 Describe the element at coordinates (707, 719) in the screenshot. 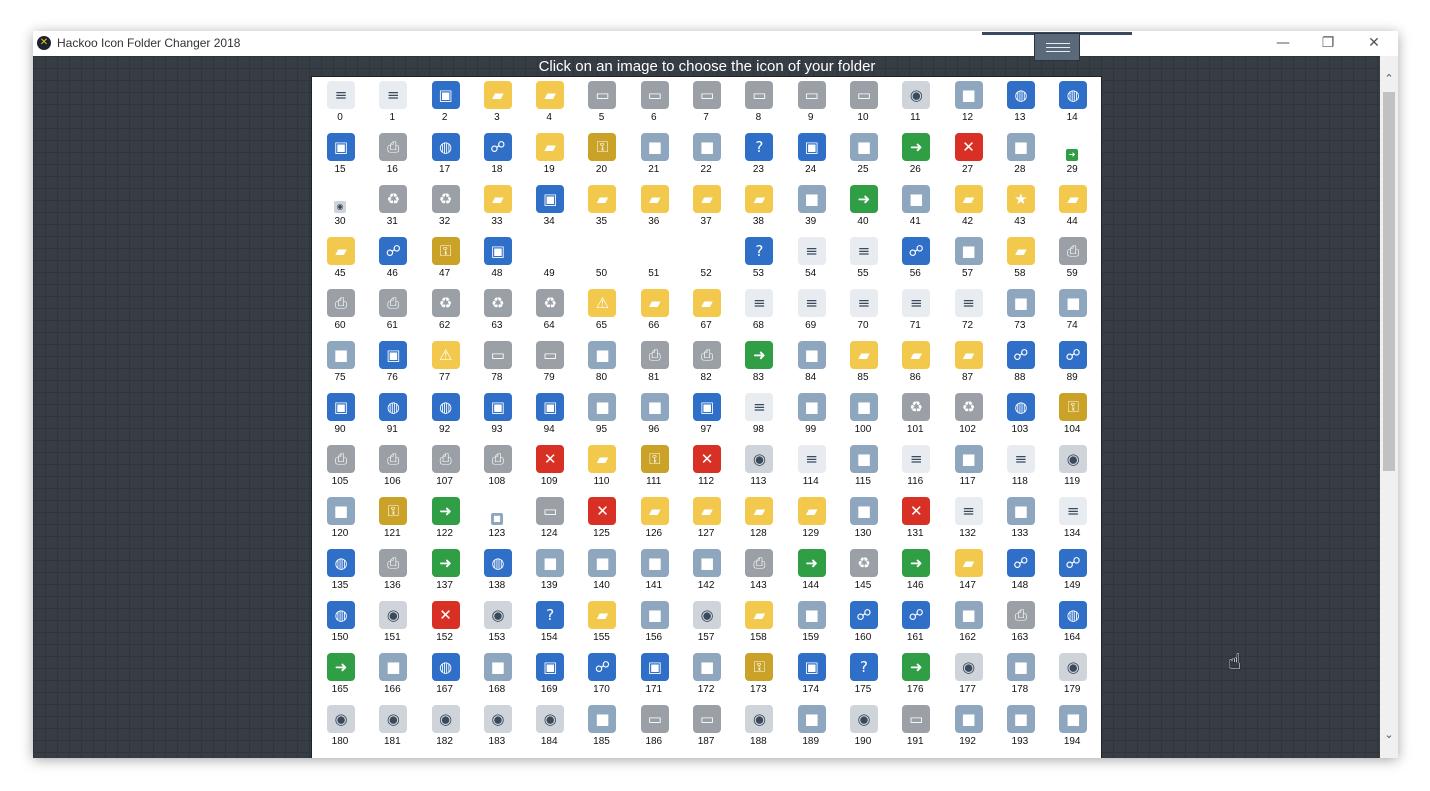

I see `drive-slot-icon: ▭` at that location.